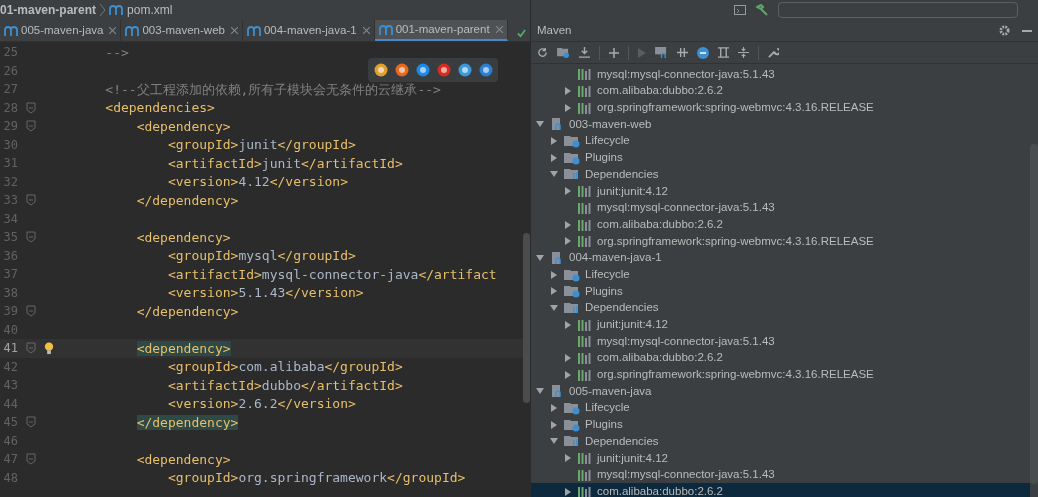 The height and width of the screenshot is (497, 1038). What do you see at coordinates (10, 256) in the screenshot?
I see `line-number: 36` at bounding box center [10, 256].